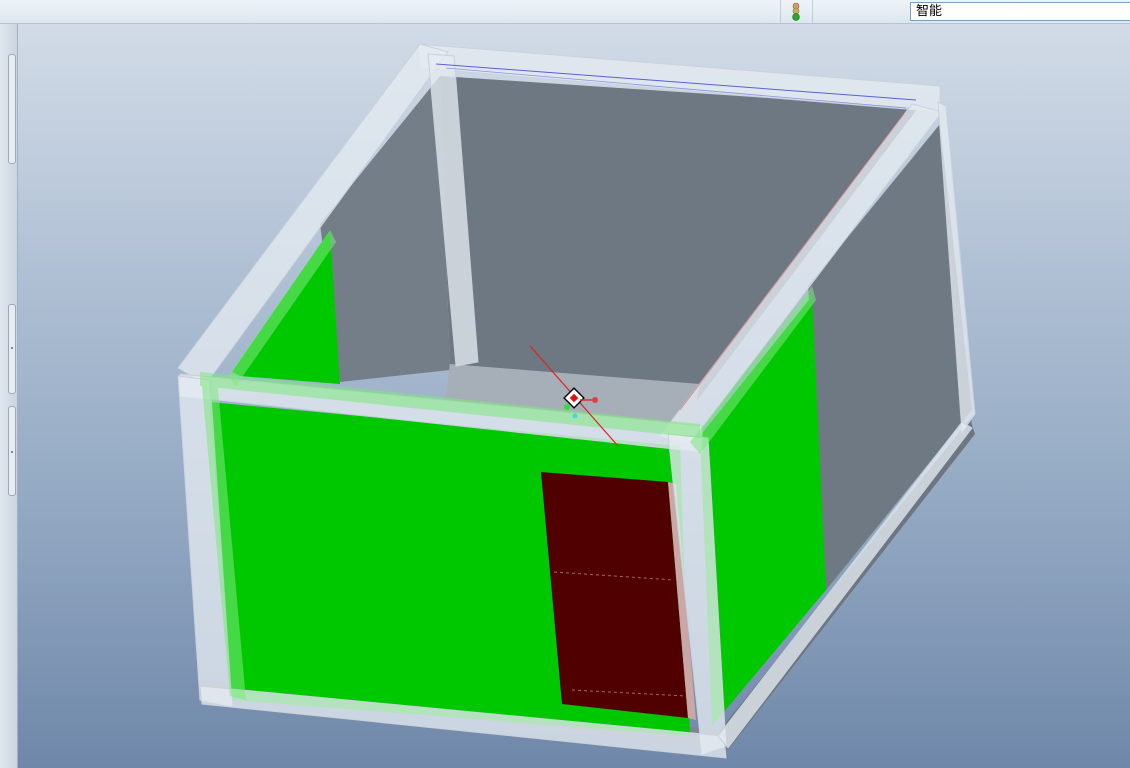 The height and width of the screenshot is (768, 1130). What do you see at coordinates (796, 12) in the screenshot?
I see `traffic-light-icon` at bounding box center [796, 12].